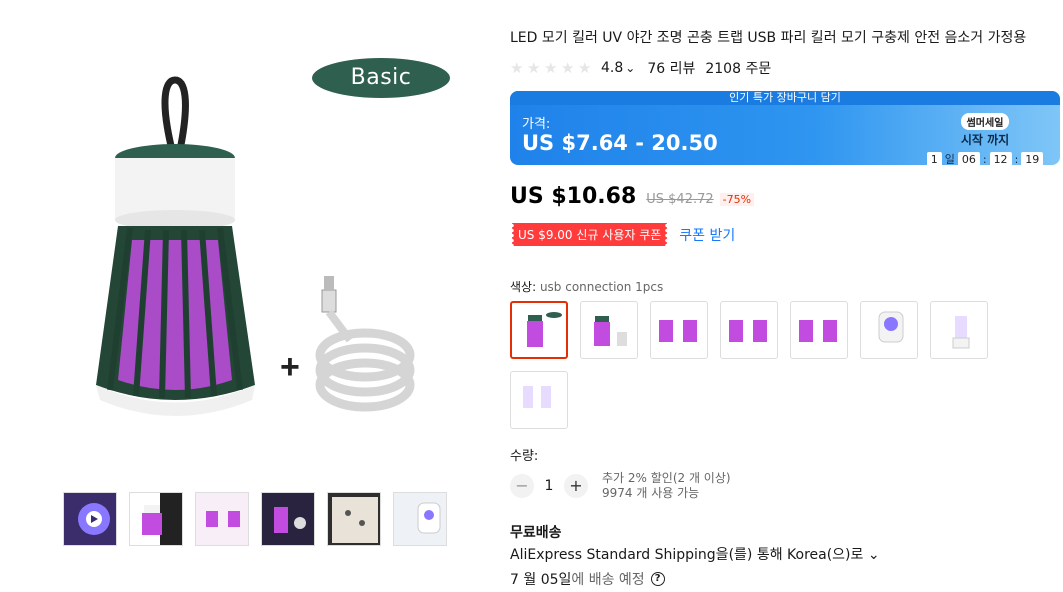 This screenshot has width=1063, height=592. Describe the element at coordinates (573, 196) in the screenshot. I see `current-price: US $10.68` at that location.